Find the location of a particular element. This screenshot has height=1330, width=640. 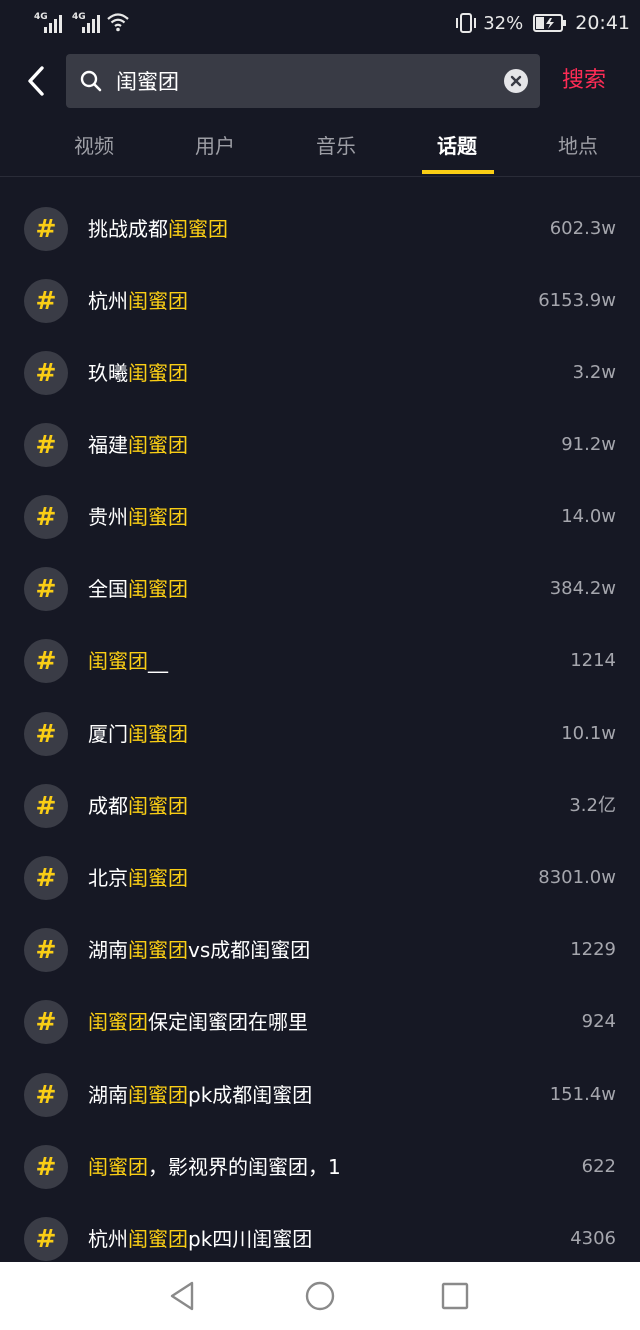

search-header: 搜索 is located at coordinates (320, 82).